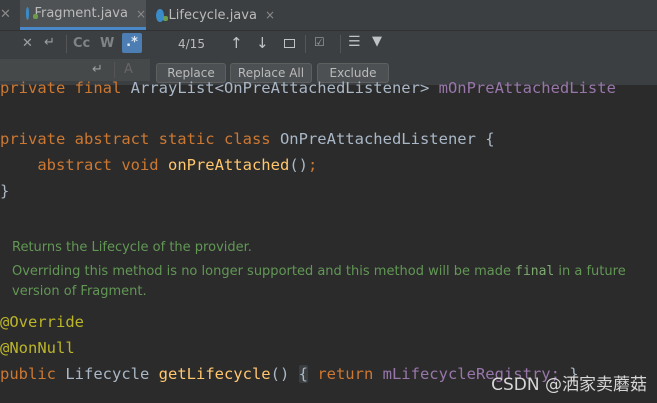 The image size is (657, 403). I want to click on code-line: }, so click(4, 191).